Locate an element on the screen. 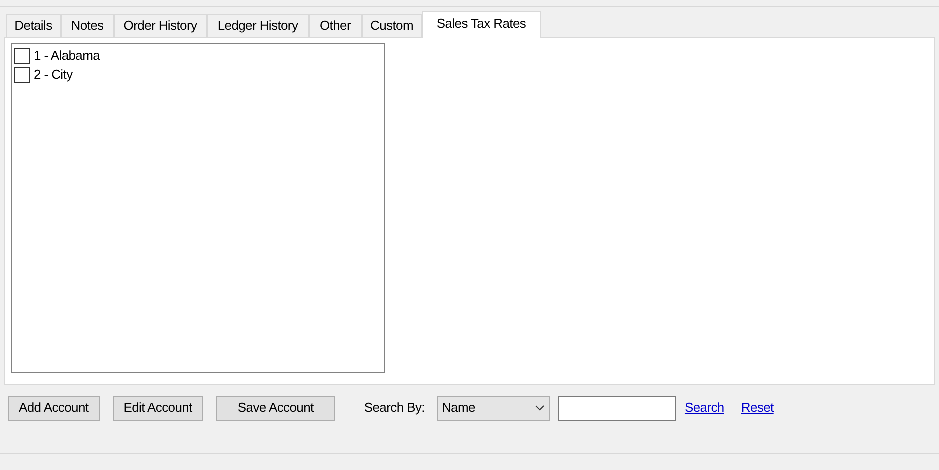  tab: Order History is located at coordinates (160, 25).